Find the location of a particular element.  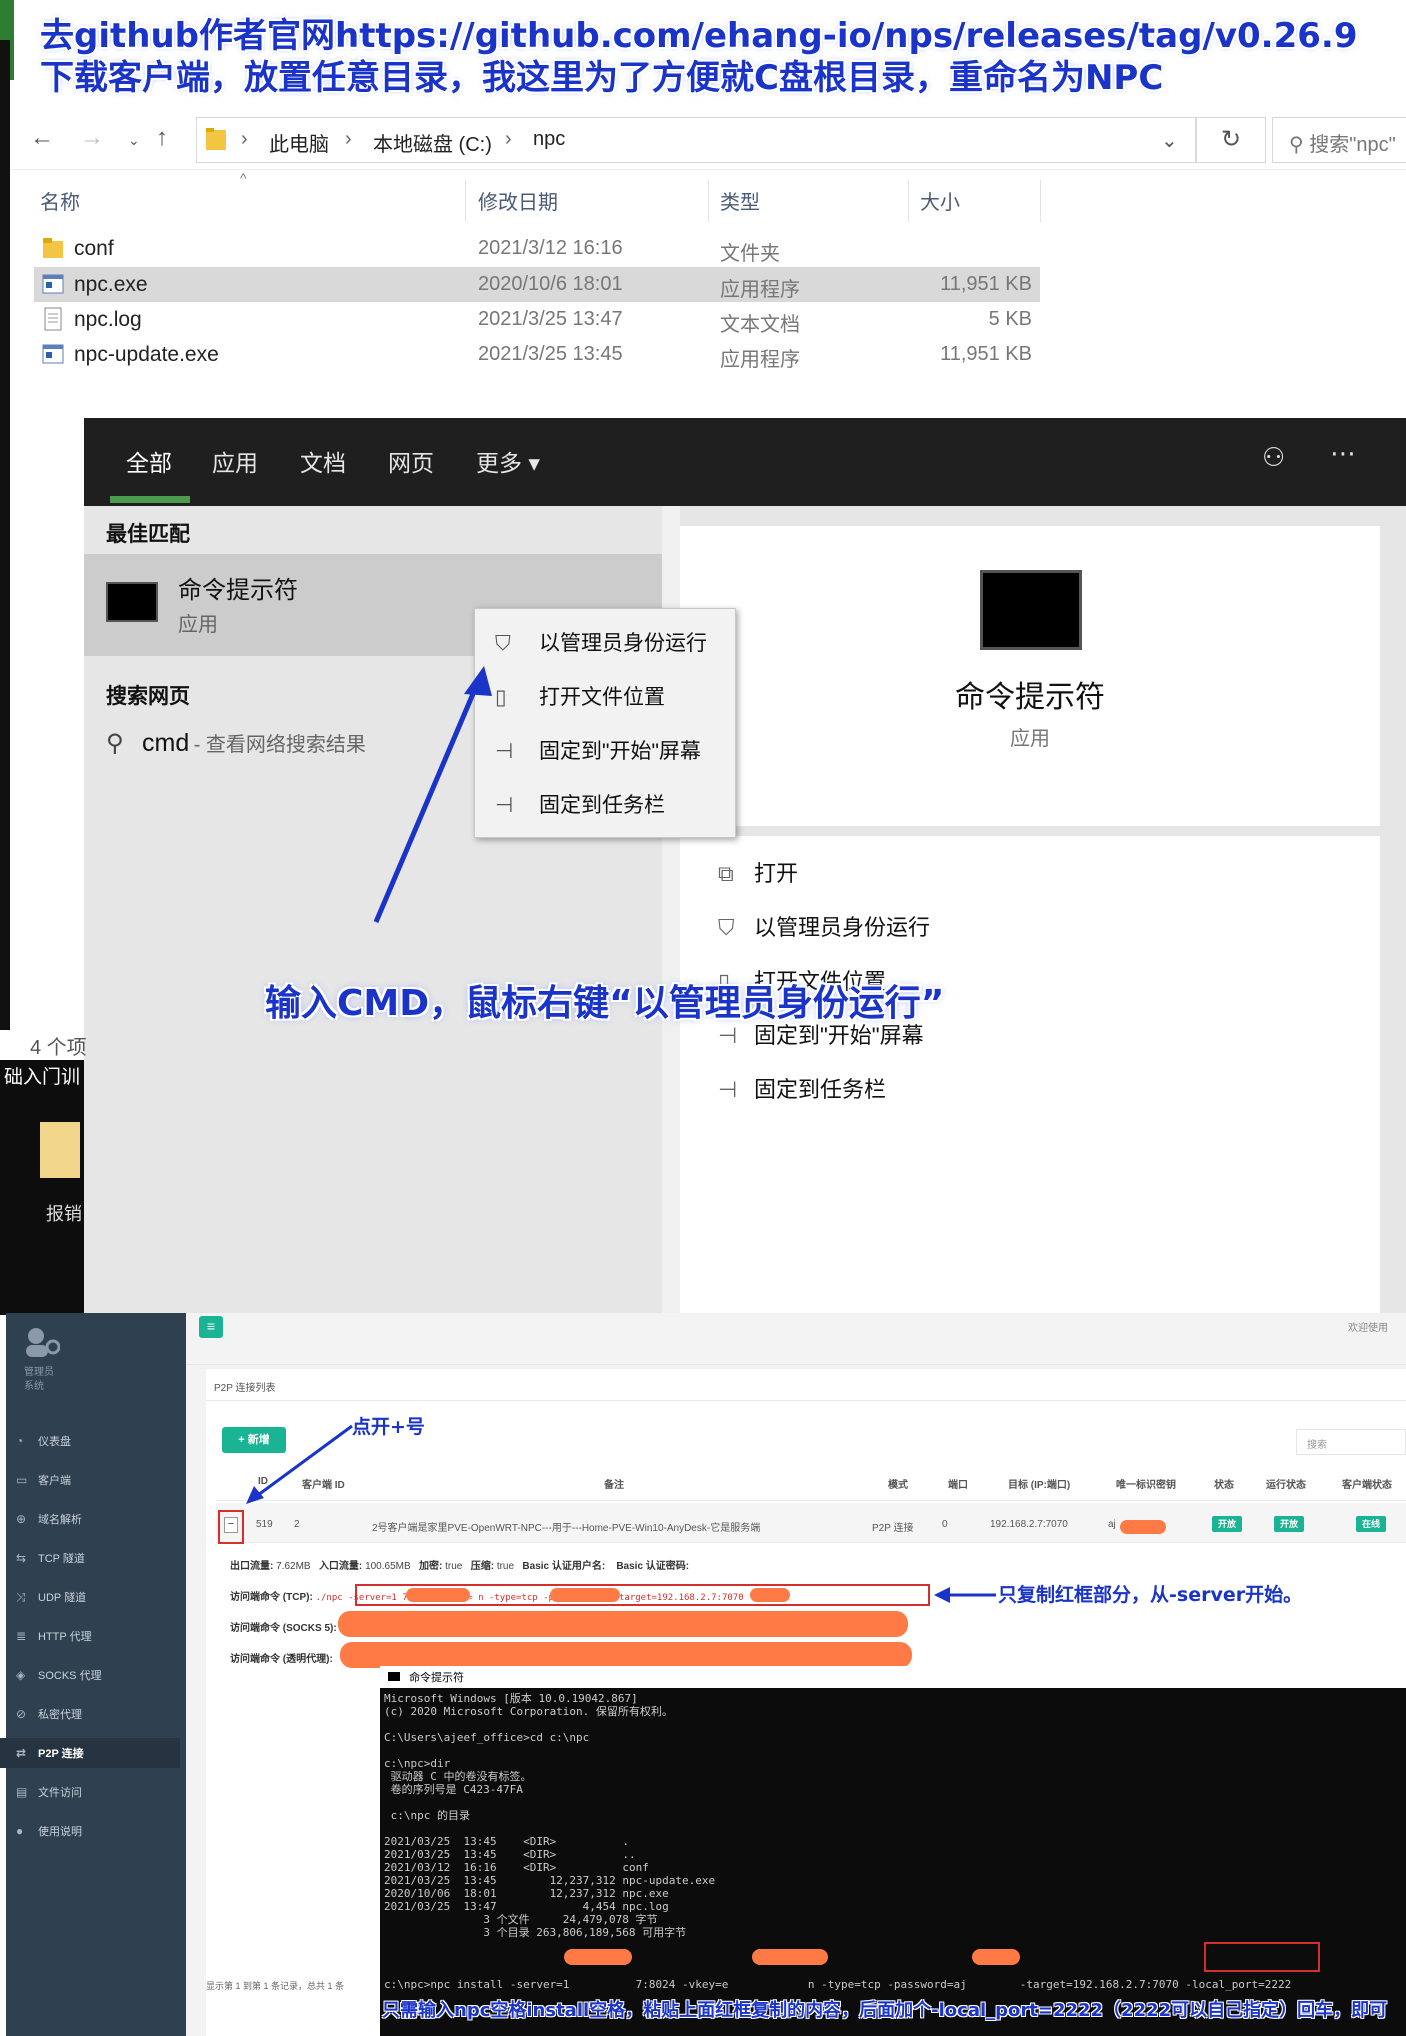

address-dropdown-icon: ⌄ is located at coordinates (1169, 140).